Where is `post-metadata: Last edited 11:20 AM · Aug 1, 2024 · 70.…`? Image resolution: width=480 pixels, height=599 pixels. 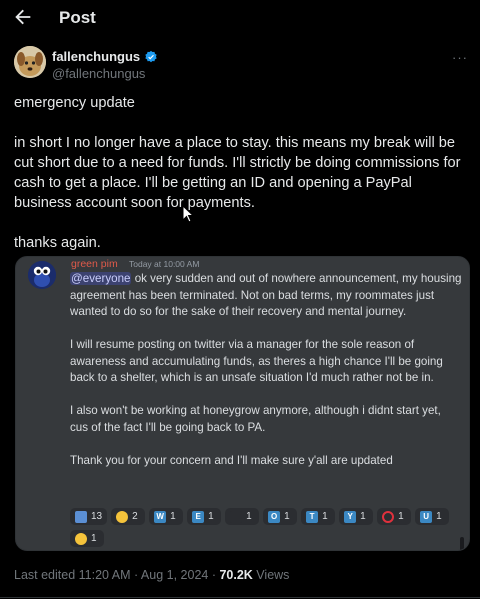 post-metadata: Last edited 11:20 AM · Aug 1, 2024 · 70.… is located at coordinates (151, 575).